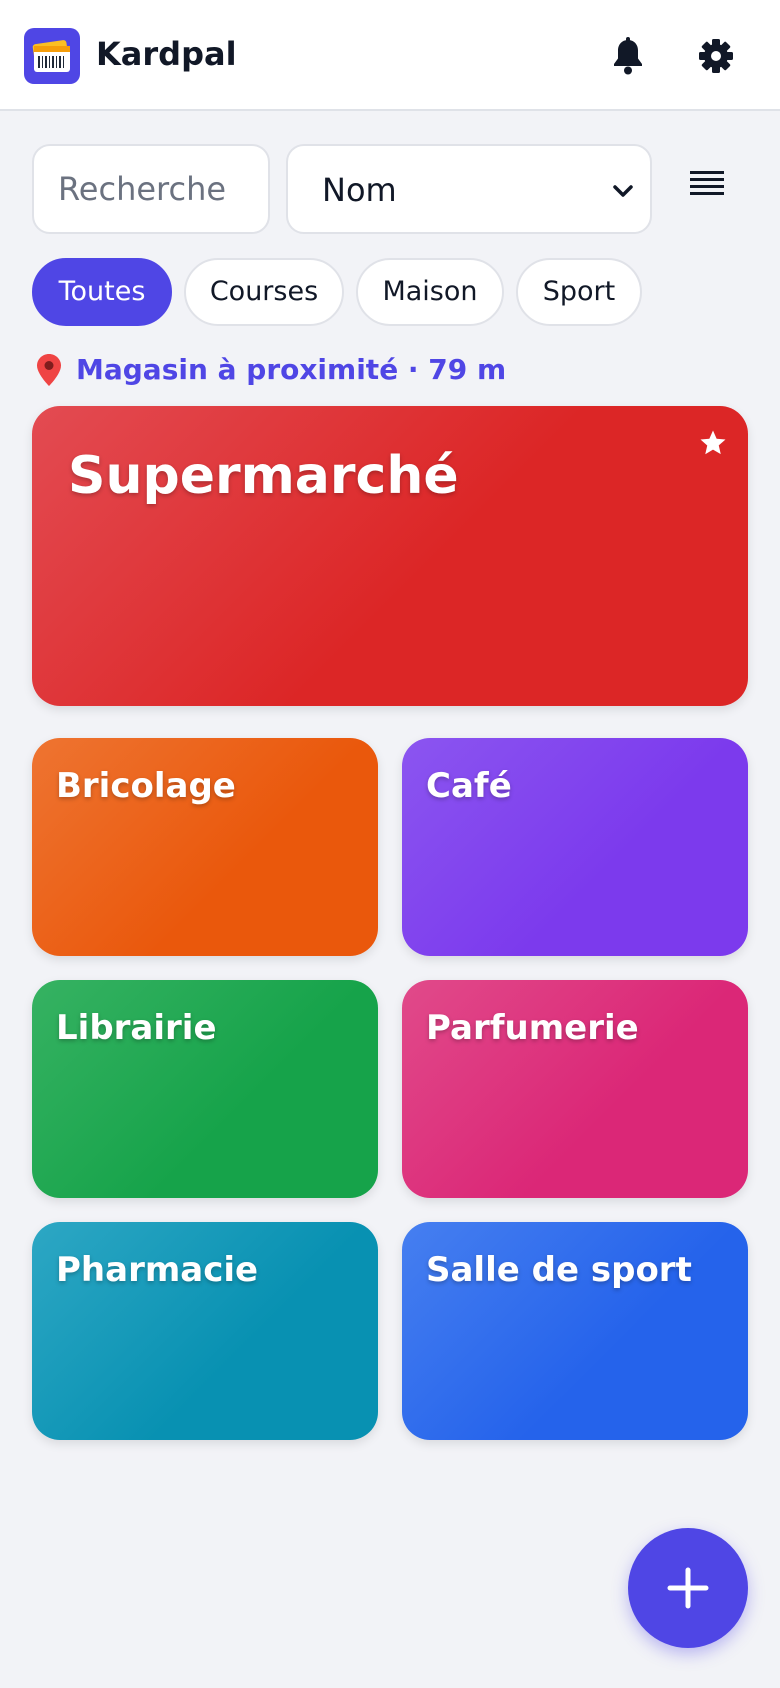 This screenshot has width=780, height=1688. I want to click on sort-select: Nom, so click(469, 189).